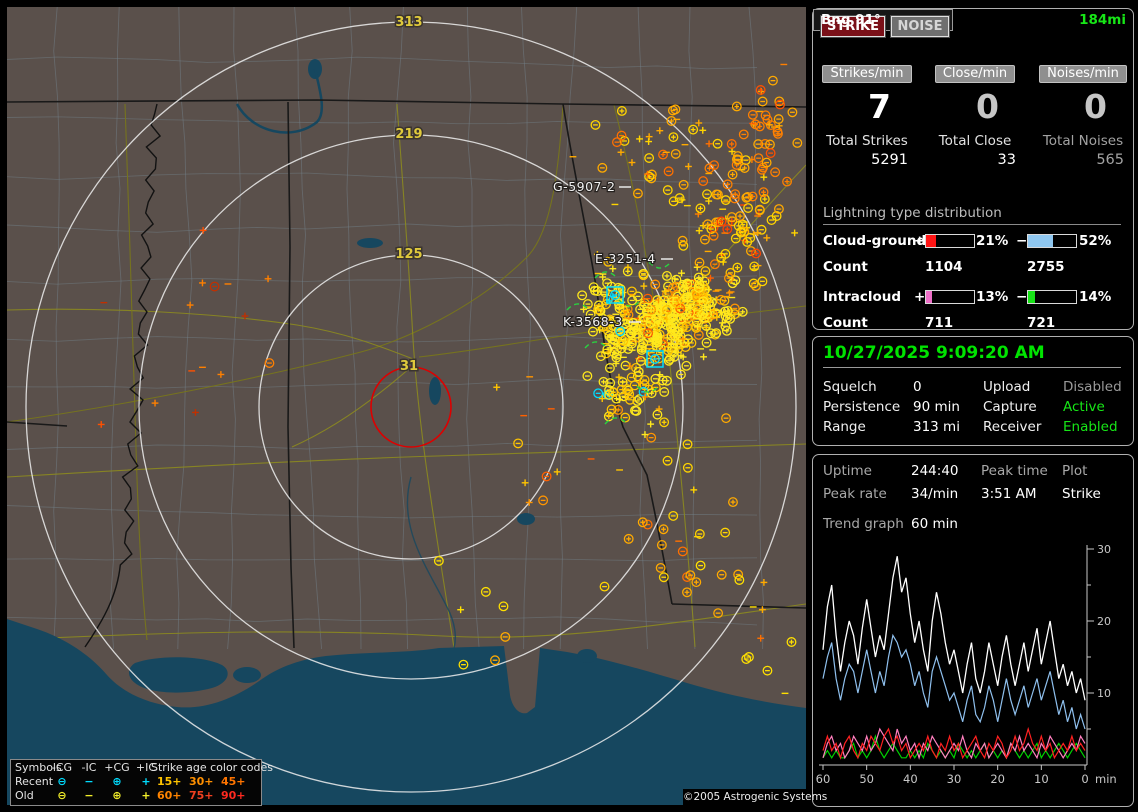  What do you see at coordinates (910, 779) in the screenshot?
I see `trend-x-tick: 40` at bounding box center [910, 779].